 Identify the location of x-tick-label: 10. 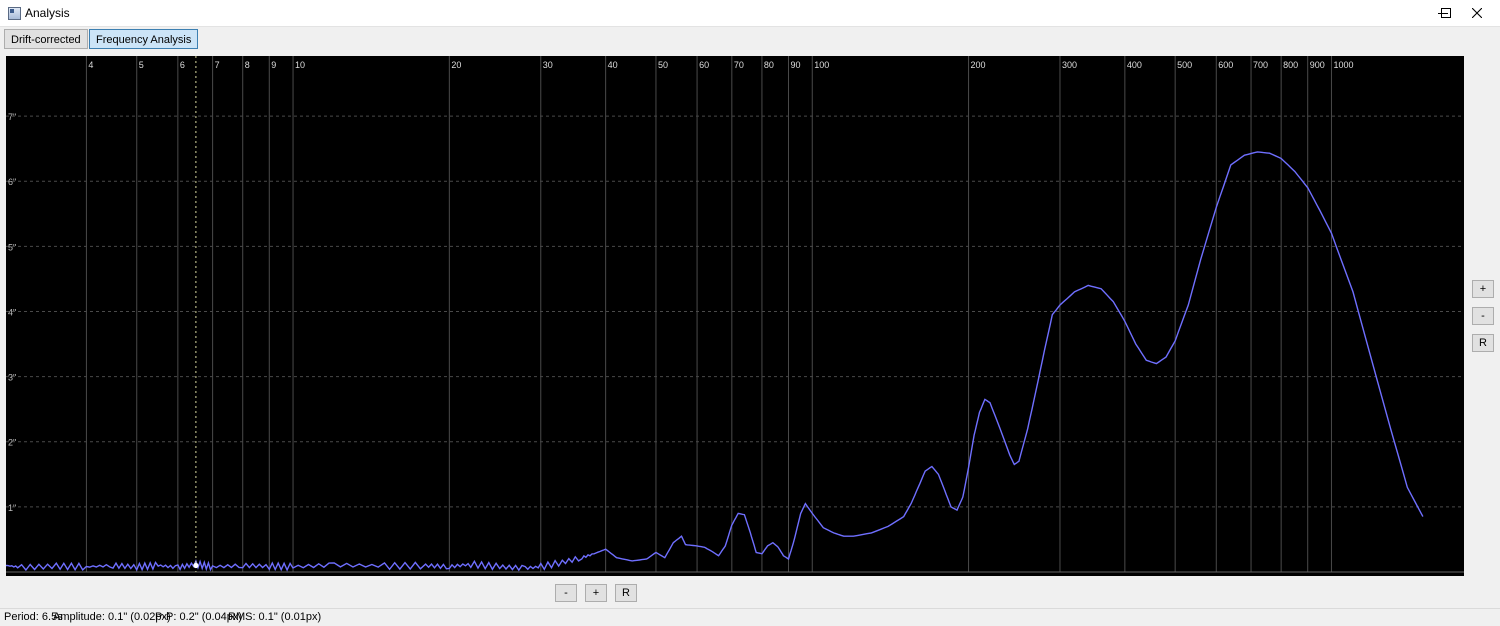
(300, 65).